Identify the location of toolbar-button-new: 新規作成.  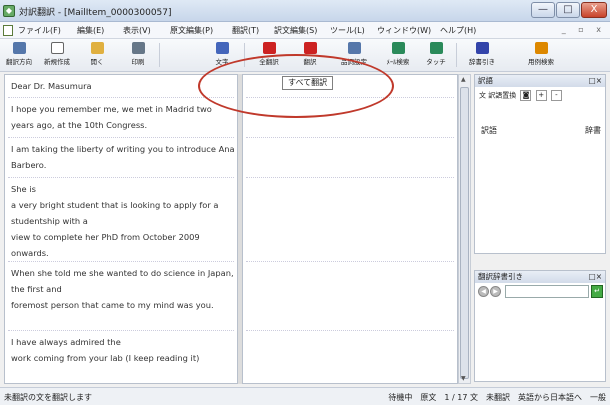
(57, 53).